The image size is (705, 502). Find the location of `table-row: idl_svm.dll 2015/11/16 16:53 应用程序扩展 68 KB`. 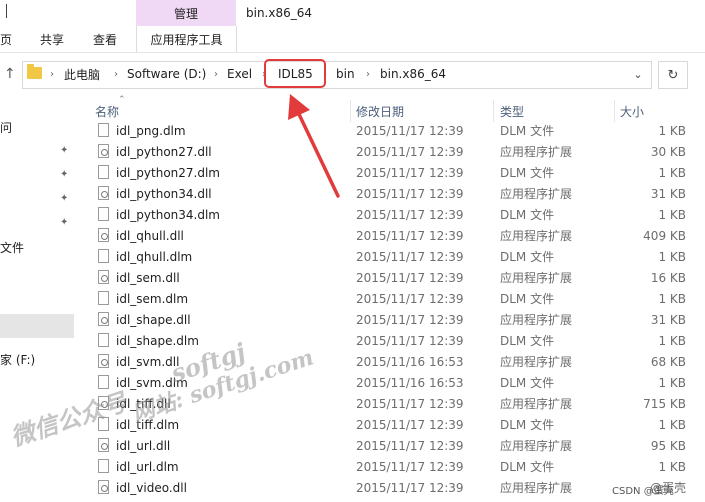

table-row: idl_svm.dll 2015/11/16 16:53 应用程序扩展 68 KB is located at coordinates (390, 361).